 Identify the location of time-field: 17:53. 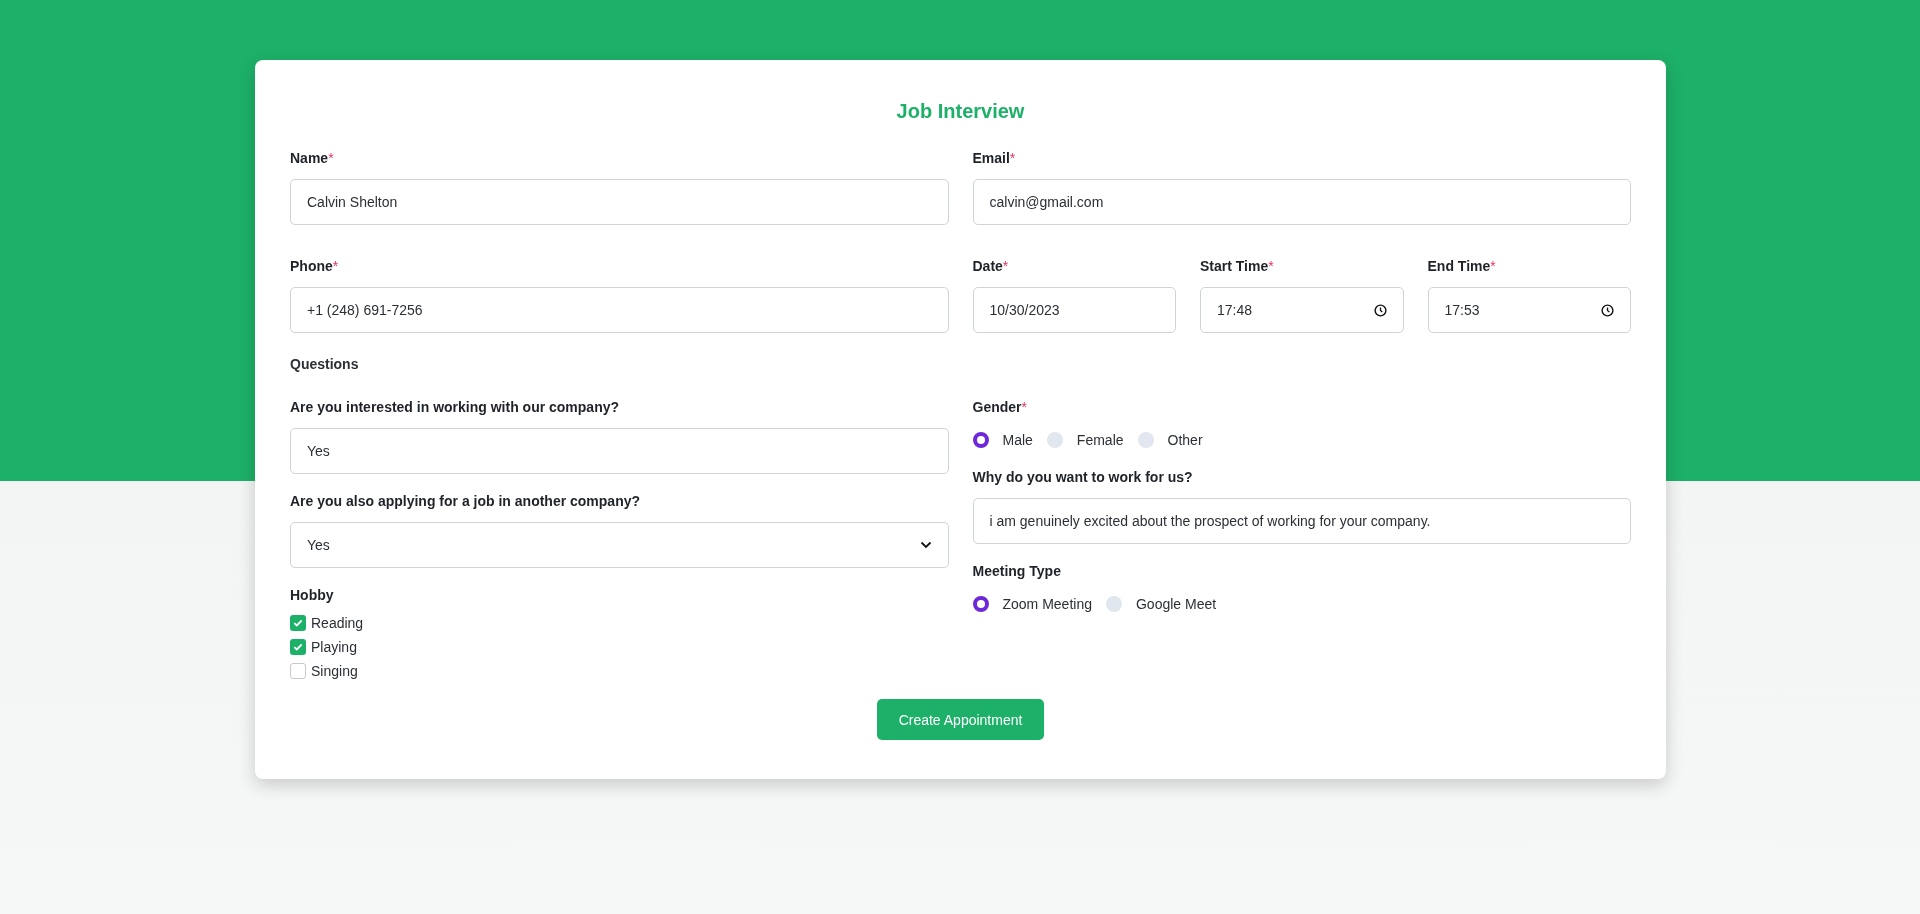
(1529, 310).